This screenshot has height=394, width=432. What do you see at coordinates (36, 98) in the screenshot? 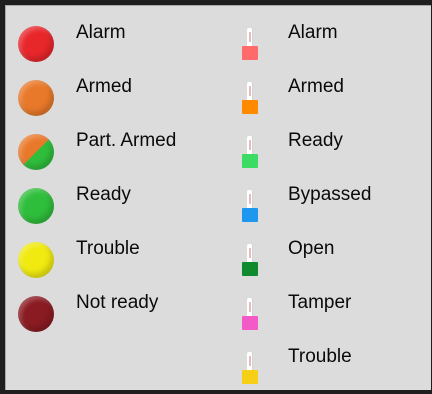
I see `partition-armed-indicator-icon` at bounding box center [36, 98].